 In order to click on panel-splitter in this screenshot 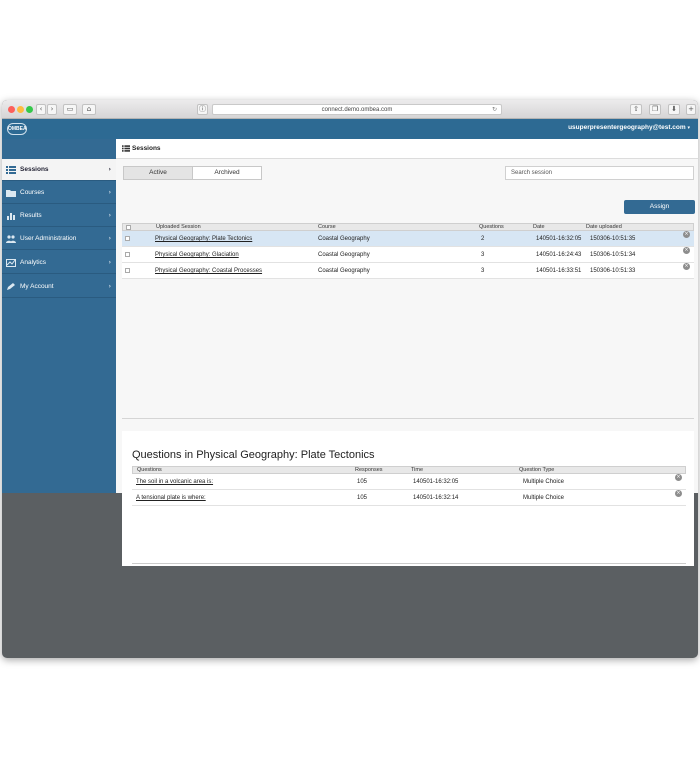, I will do `click(408, 418)`.